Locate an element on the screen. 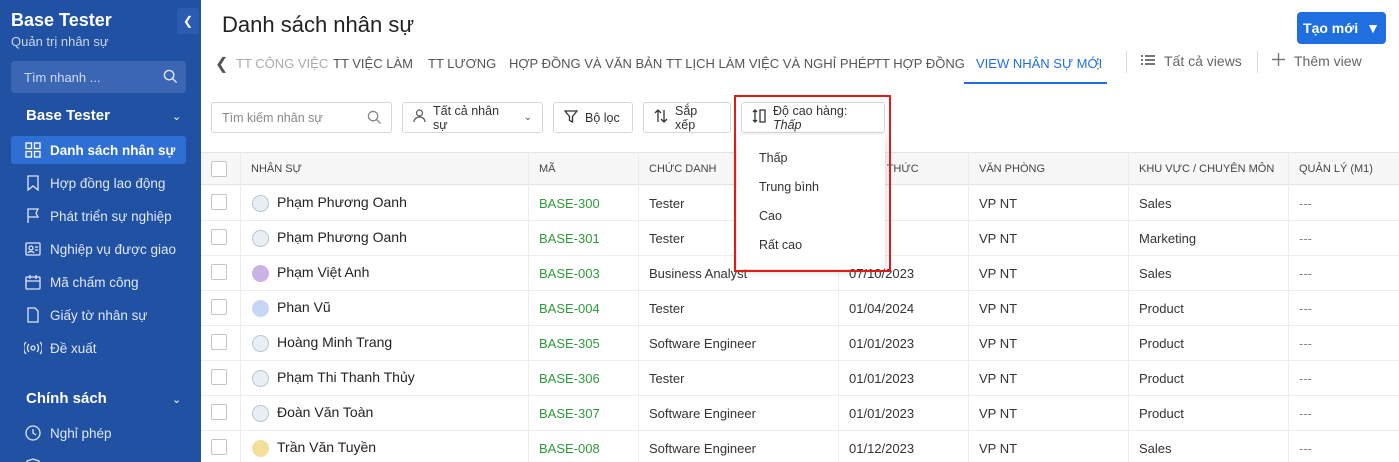 The width and height of the screenshot is (1399, 462). create-new-button: Tạo mới ▼ is located at coordinates (1341, 28).